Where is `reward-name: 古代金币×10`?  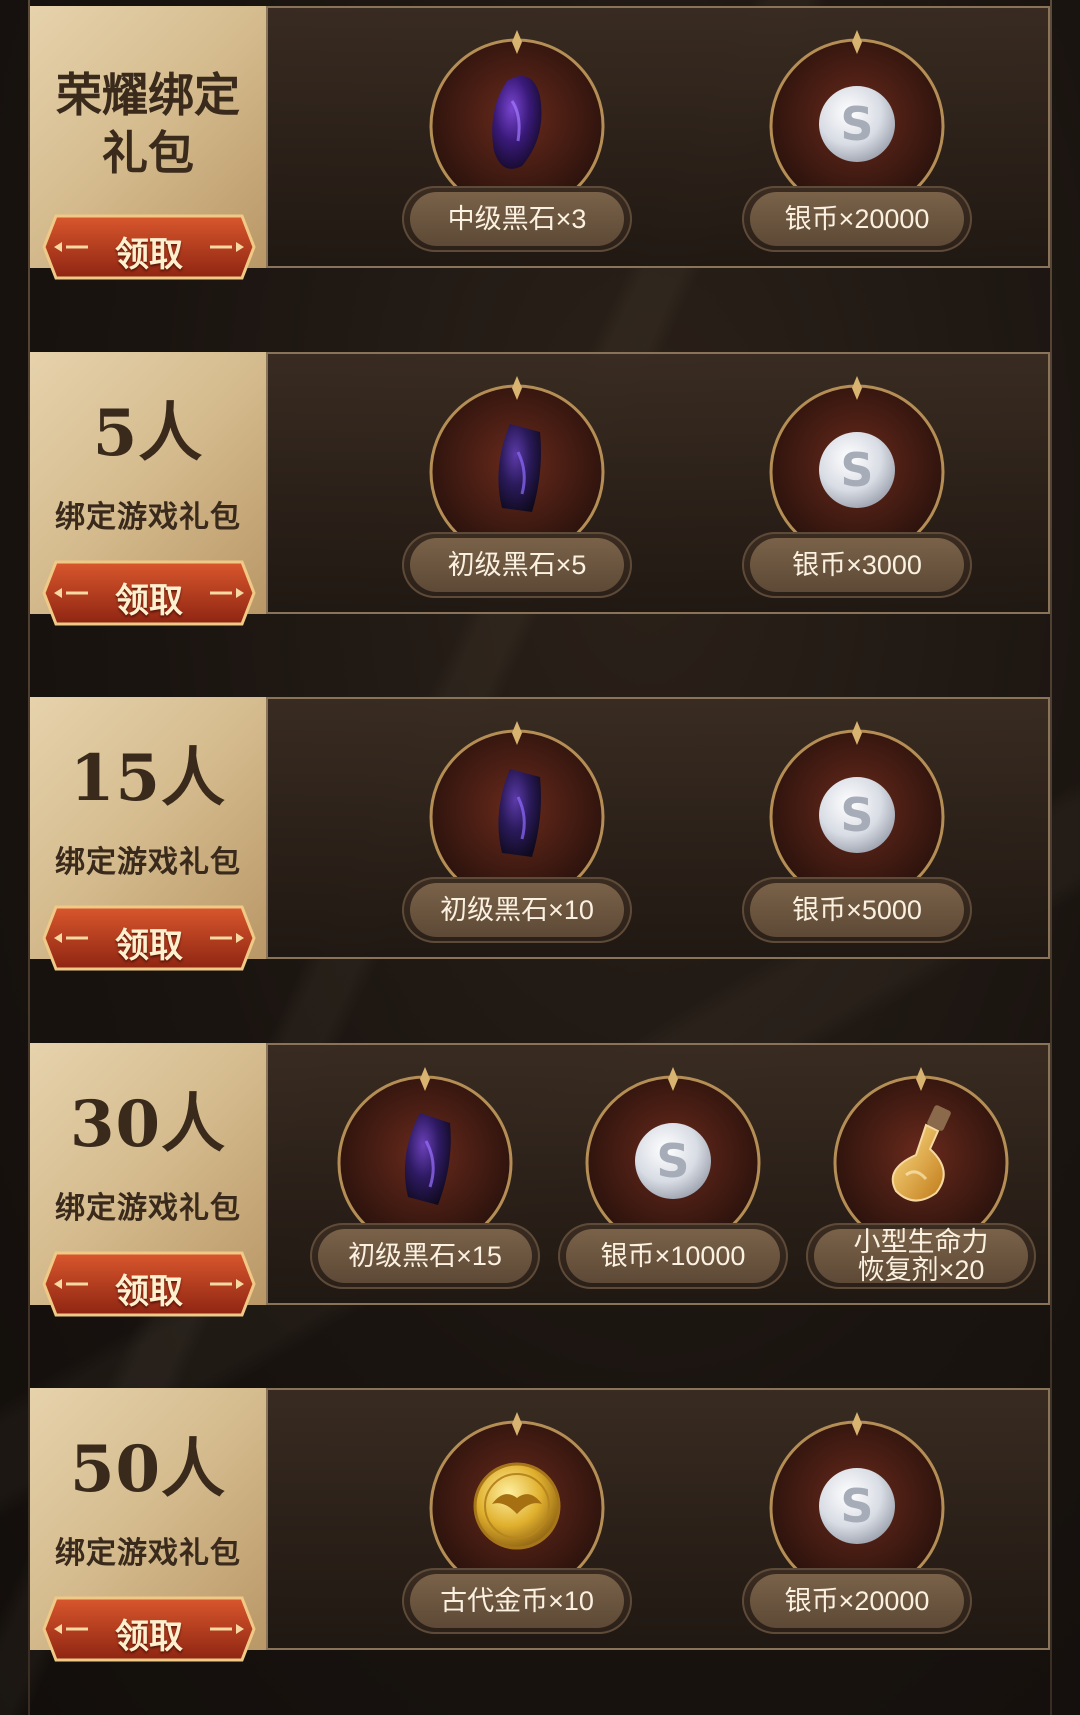 reward-name: 古代金币×10 is located at coordinates (517, 1601).